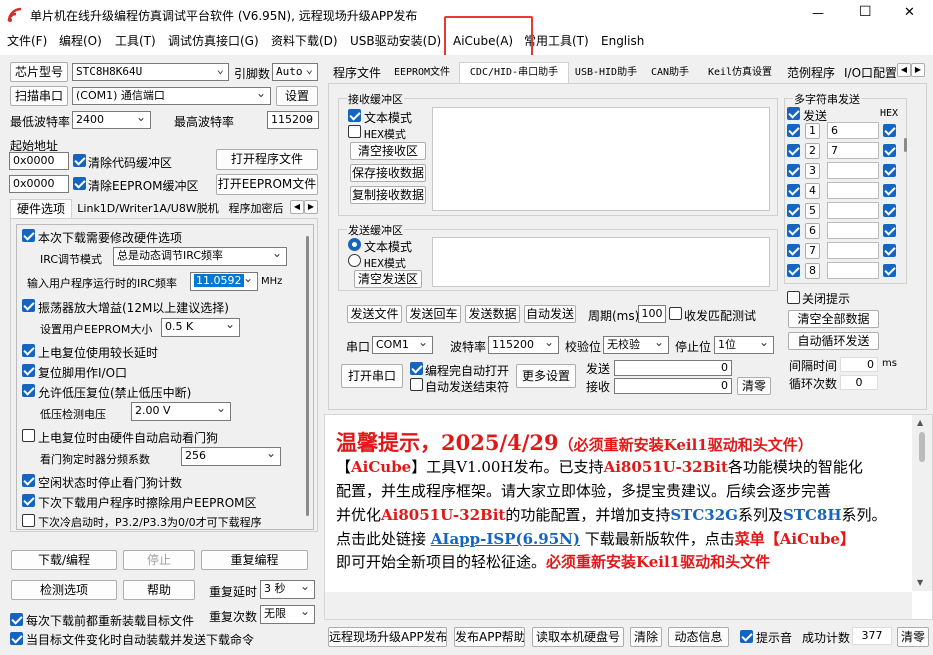 Image resolution: width=933 pixels, height=655 pixels. I want to click on send-file-button: 发送文件, so click(374, 314).